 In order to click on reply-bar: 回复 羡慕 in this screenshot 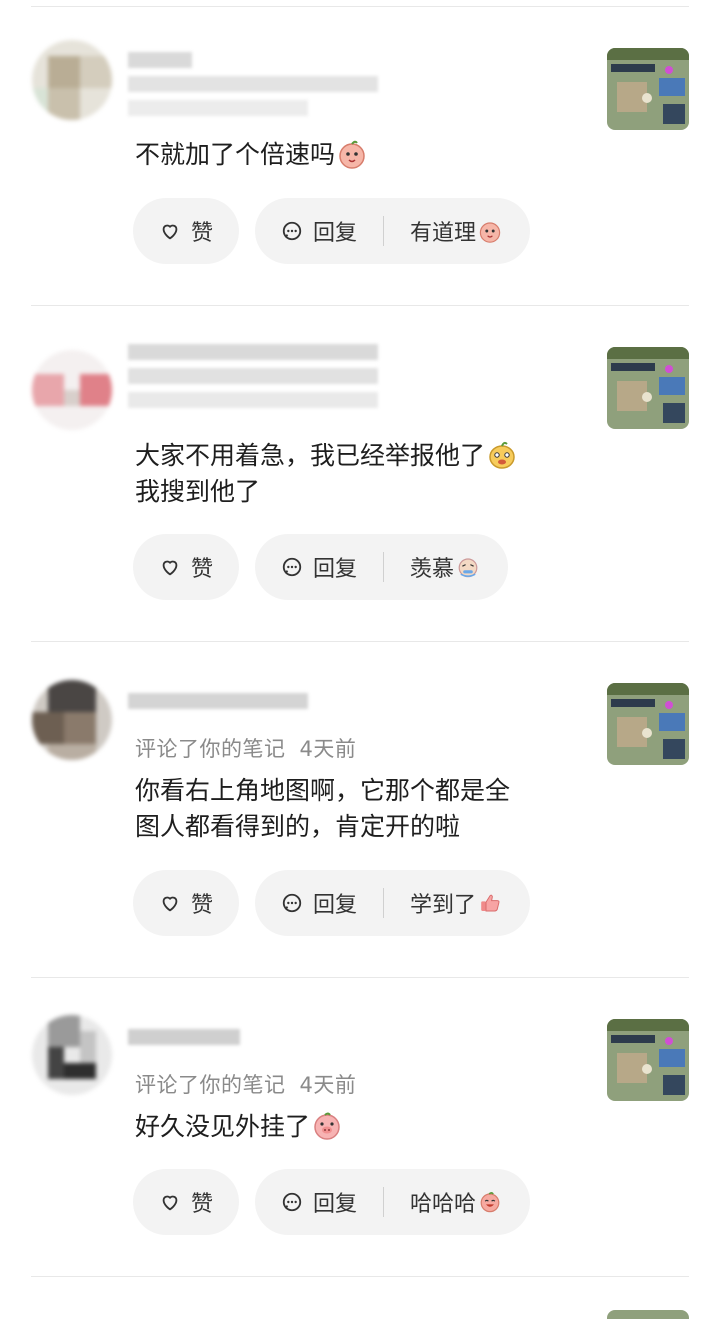, I will do `click(382, 567)`.